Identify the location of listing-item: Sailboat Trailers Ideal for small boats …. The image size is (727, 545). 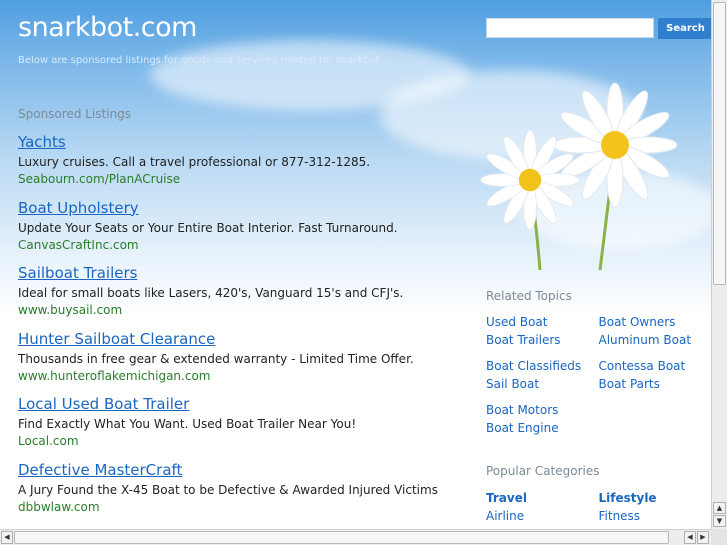
(238, 297).